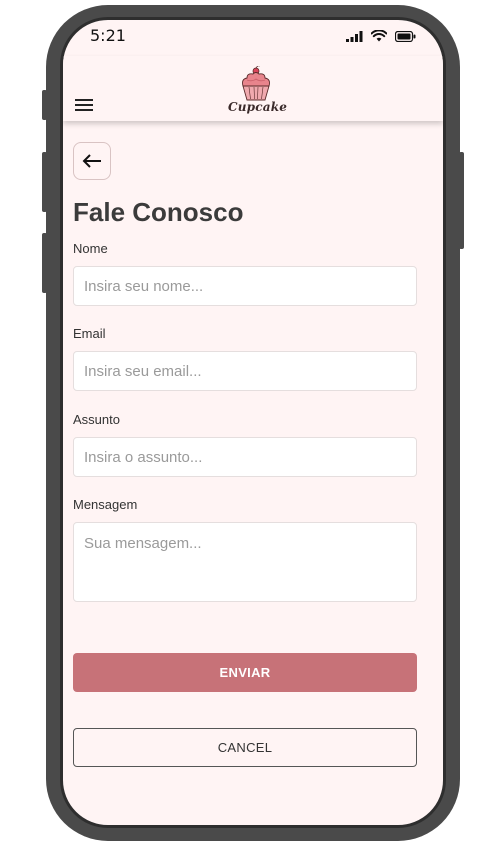 This screenshot has width=490, height=853. I want to click on phone-mute-switch, so click(44, 105).